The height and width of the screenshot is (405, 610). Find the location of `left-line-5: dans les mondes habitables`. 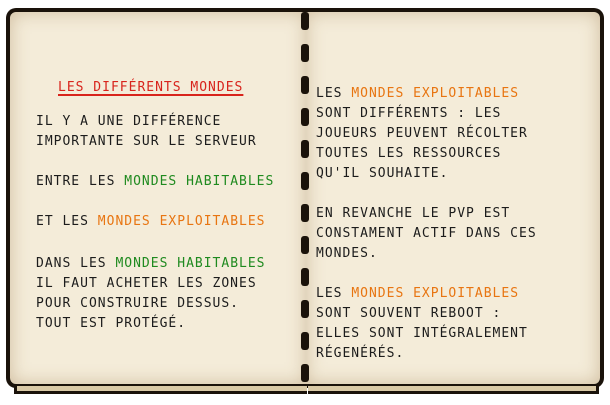

left-line-5: dans les mondes habitables is located at coordinates (151, 264).